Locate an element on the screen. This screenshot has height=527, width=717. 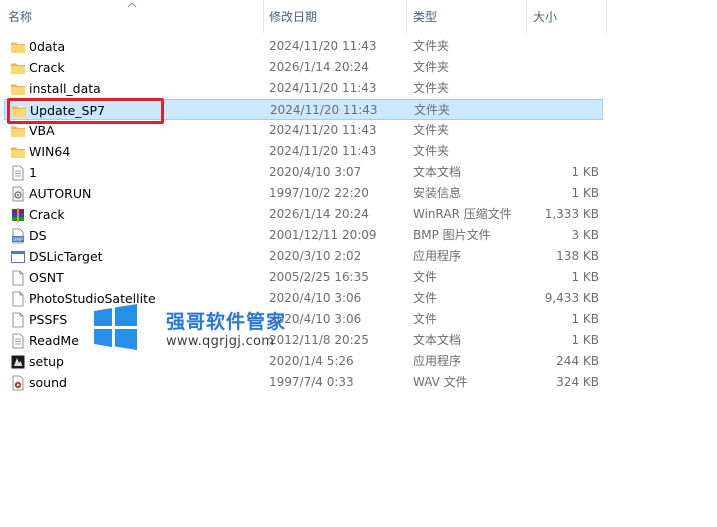
setup-info-icon is located at coordinates (18, 194).